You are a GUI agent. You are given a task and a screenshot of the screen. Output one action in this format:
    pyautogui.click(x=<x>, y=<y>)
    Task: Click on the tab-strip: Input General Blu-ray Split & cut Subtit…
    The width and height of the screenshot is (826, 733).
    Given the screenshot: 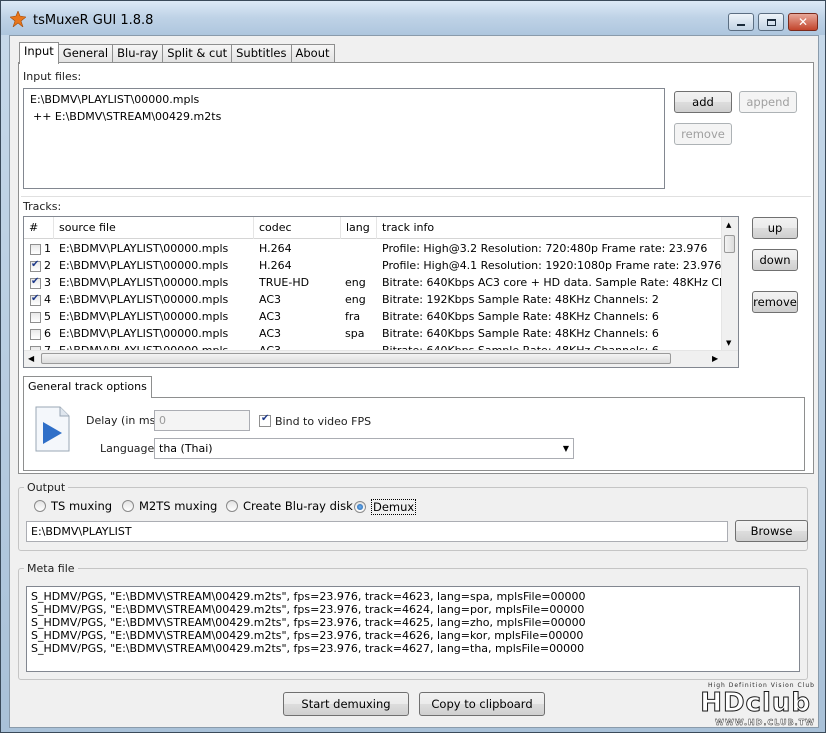 What is the action you would take?
    pyautogui.click(x=177, y=53)
    